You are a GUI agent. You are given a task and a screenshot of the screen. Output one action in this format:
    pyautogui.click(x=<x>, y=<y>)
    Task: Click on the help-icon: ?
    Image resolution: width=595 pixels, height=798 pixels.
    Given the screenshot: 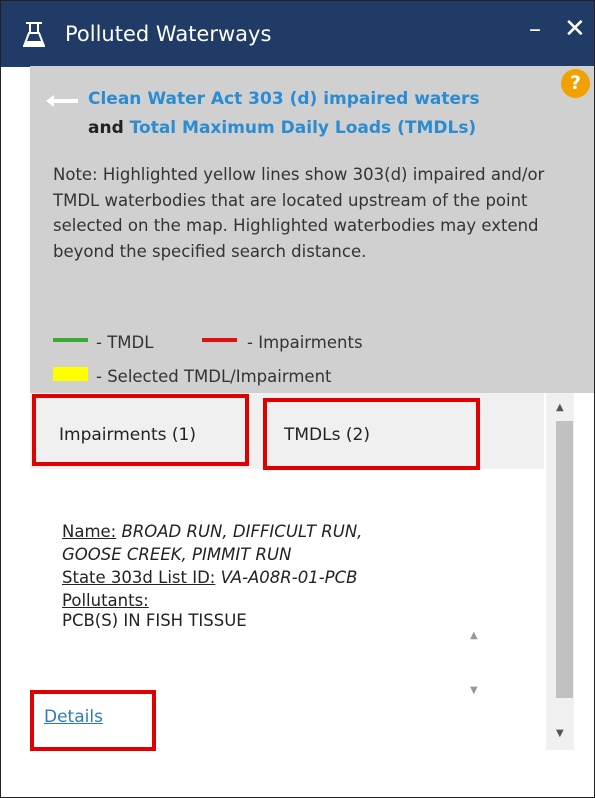 What is the action you would take?
    pyautogui.click(x=575, y=83)
    